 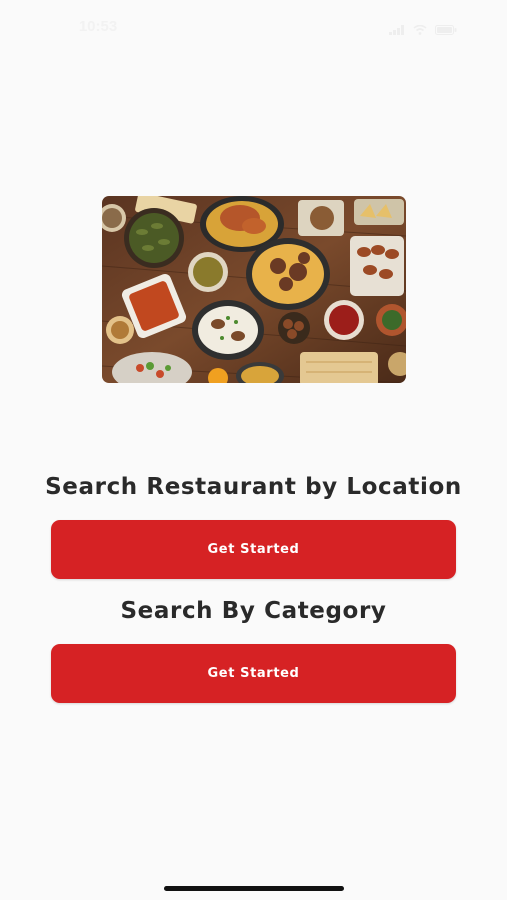 I want to click on food-spread-image, so click(x=254, y=289).